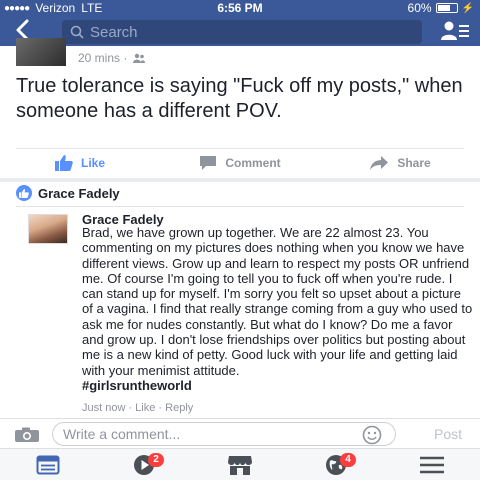 Image resolution: width=480 pixels, height=480 pixels. Describe the element at coordinates (348, 460) in the screenshot. I see `notifications-badge: 4` at that location.